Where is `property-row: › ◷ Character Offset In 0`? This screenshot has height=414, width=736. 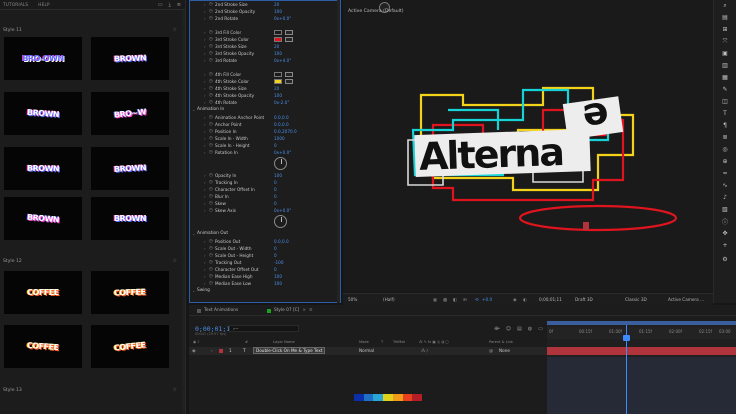
property-row: › ◷ Character Offset In 0 is located at coordinates (265, 189).